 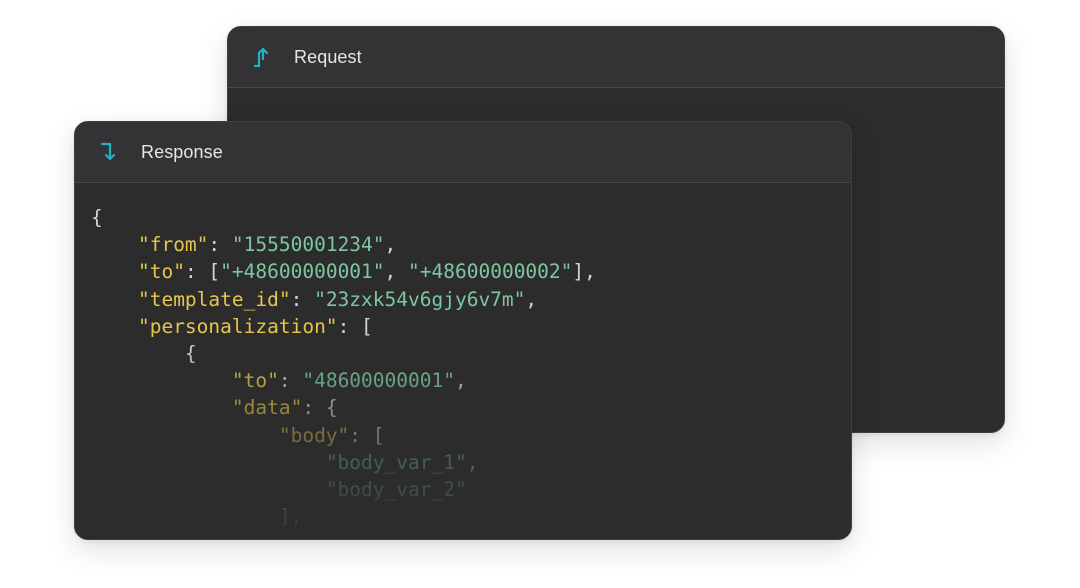 I want to click on code-line: "template_id": "23zxk54v6gjy6v7m",, so click(x=471, y=299).